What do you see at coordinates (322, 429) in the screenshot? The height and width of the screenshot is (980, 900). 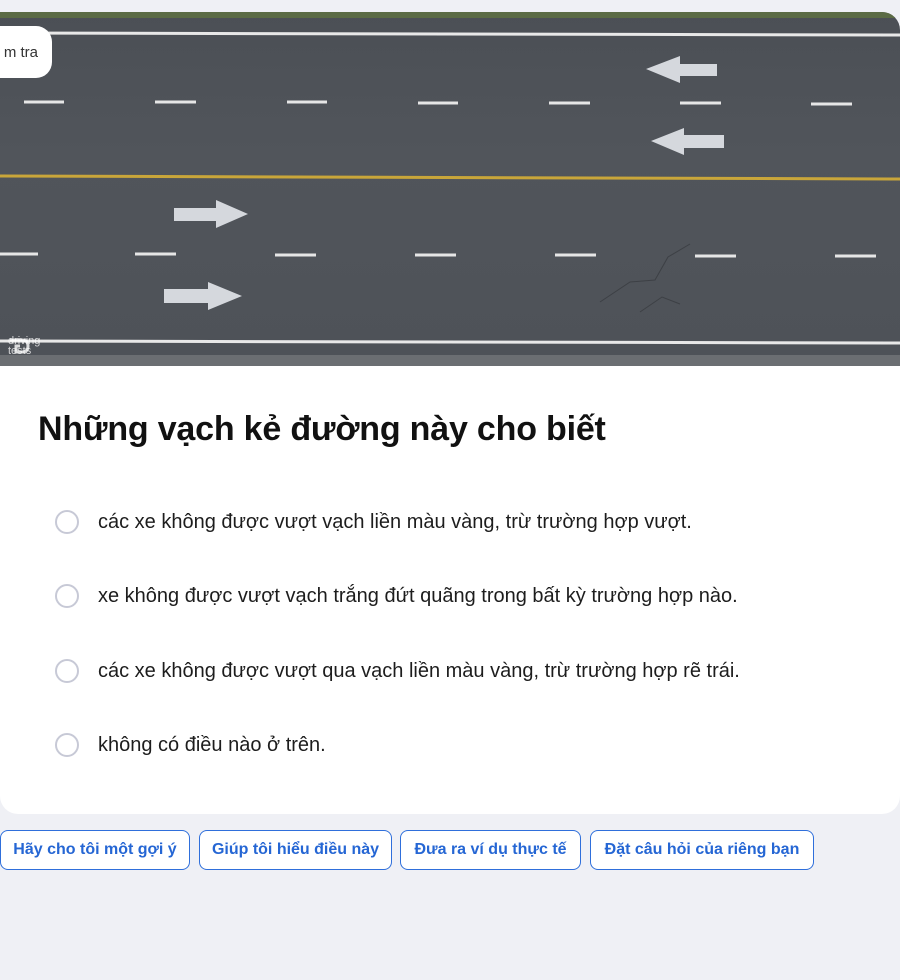 I see `question-title: Những vạch kẻ đường này cho biết` at bounding box center [322, 429].